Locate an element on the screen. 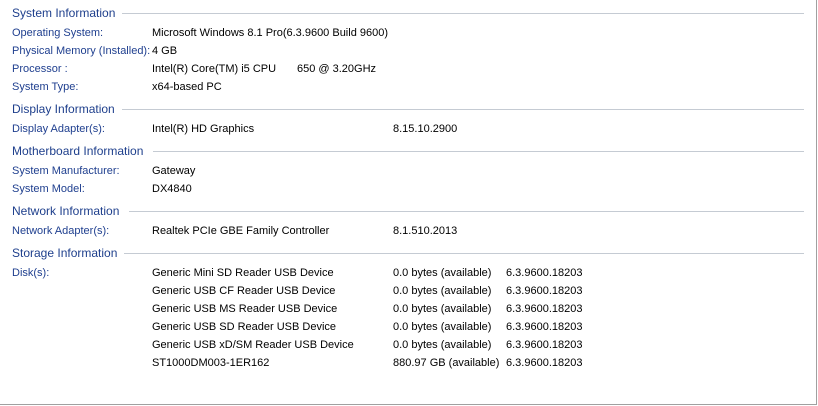 The height and width of the screenshot is (406, 818). section-header-system: System Information is located at coordinates (64, 13).